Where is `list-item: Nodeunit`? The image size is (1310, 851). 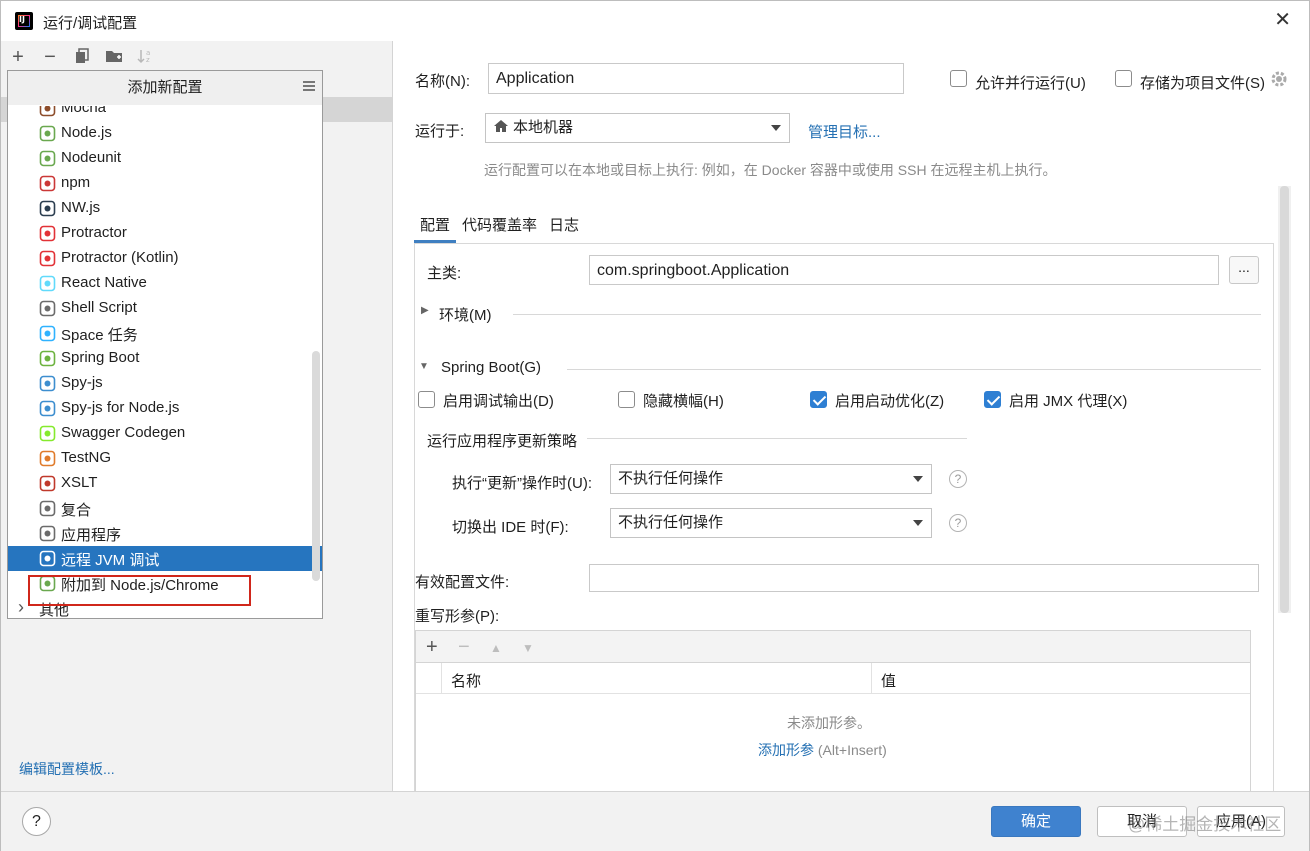
list-item: Nodeunit is located at coordinates (165, 158).